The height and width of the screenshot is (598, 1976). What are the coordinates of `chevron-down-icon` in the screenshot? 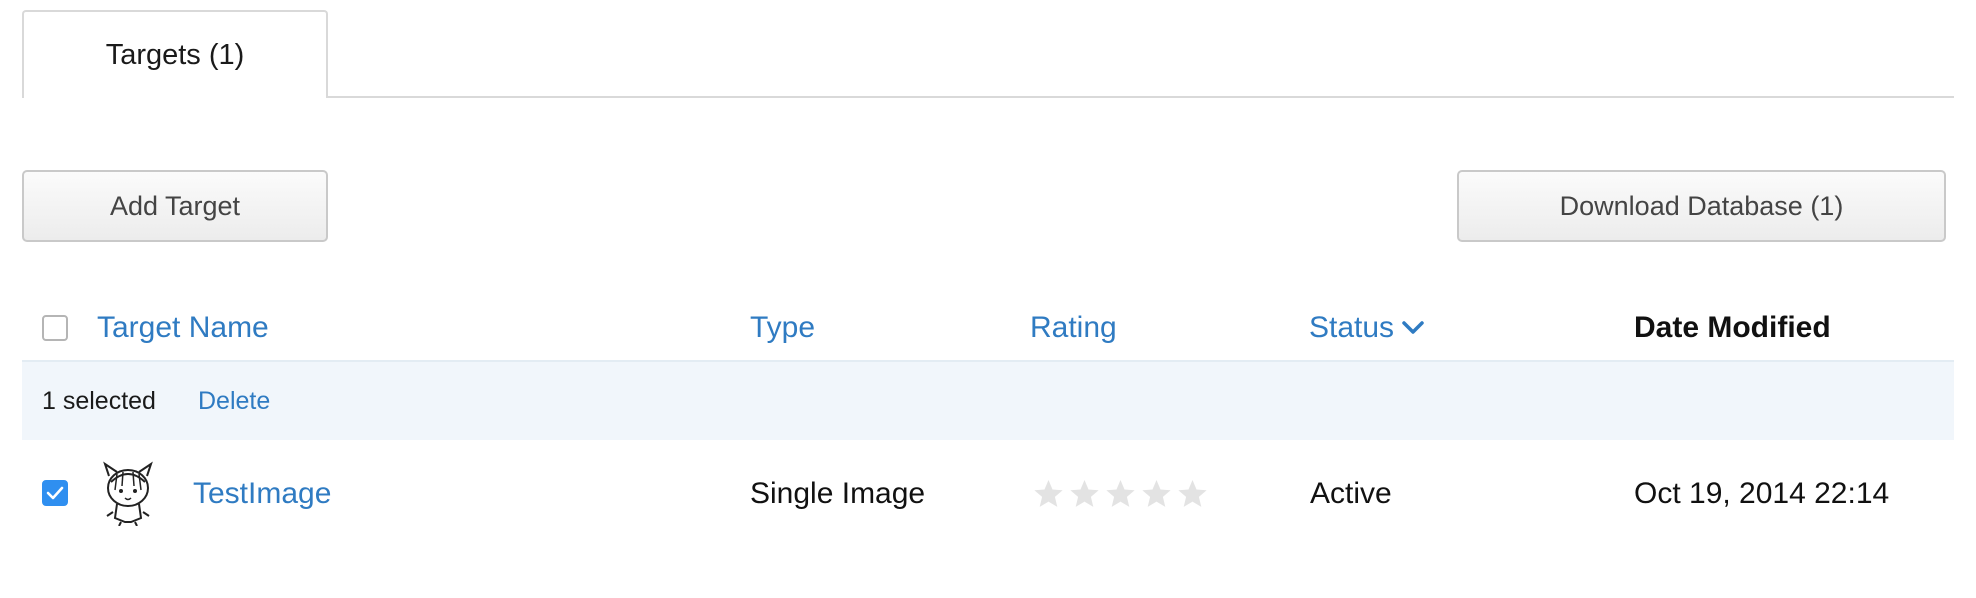 It's located at (1413, 328).